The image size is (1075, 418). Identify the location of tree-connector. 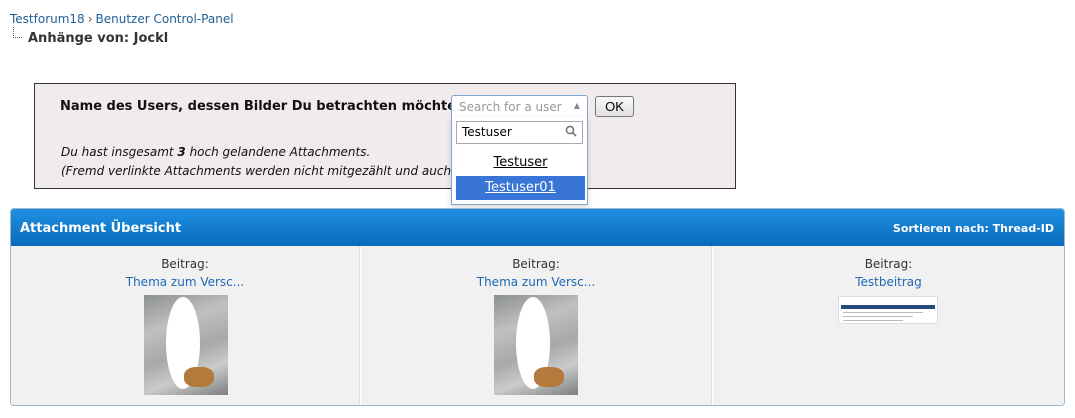
(17, 32).